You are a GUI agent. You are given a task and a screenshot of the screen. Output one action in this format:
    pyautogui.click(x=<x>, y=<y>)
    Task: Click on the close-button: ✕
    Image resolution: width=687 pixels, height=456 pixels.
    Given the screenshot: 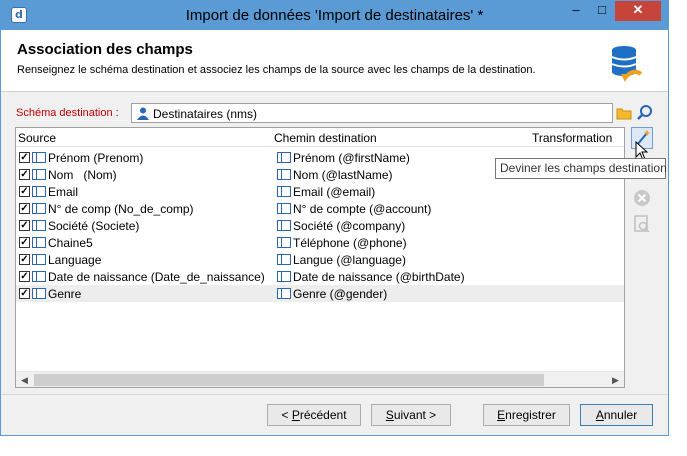 What is the action you would take?
    pyautogui.click(x=638, y=11)
    